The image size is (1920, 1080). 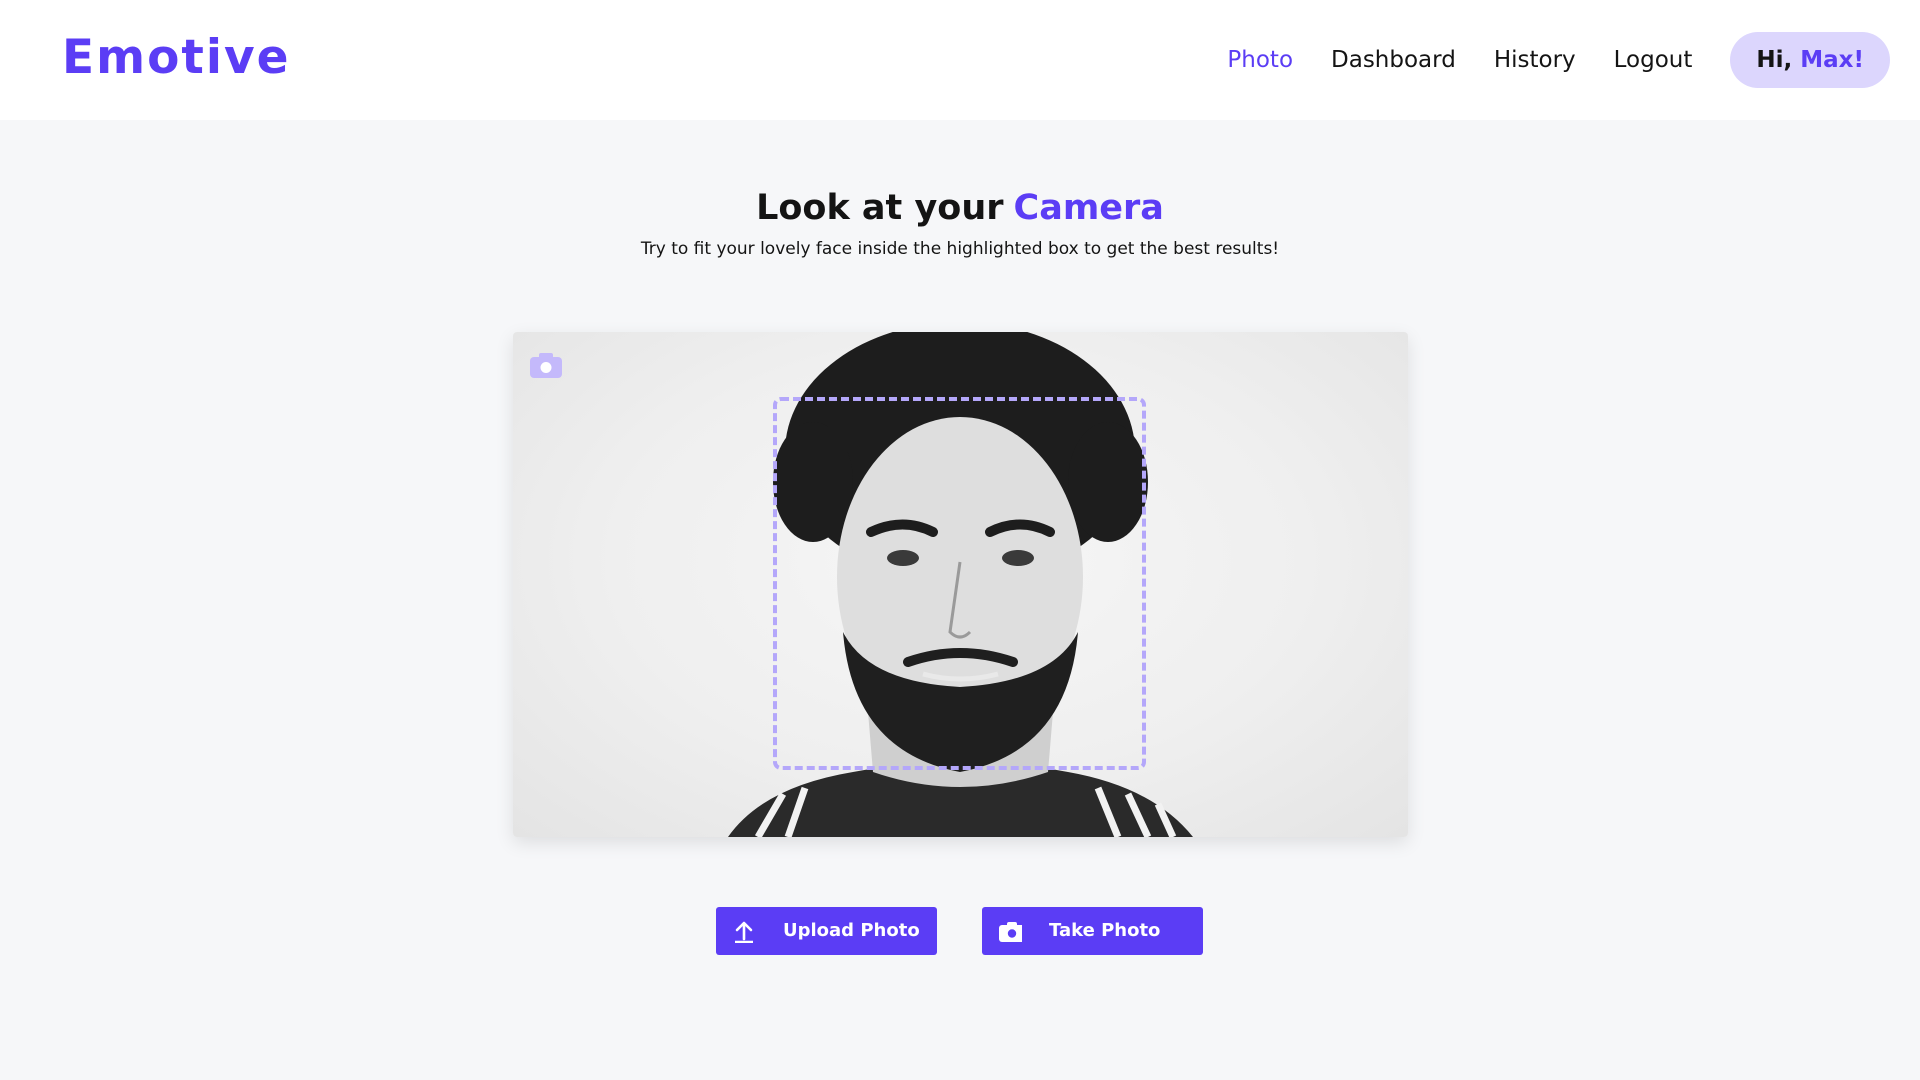 I want to click on app-logo: Emotive, so click(x=176, y=57).